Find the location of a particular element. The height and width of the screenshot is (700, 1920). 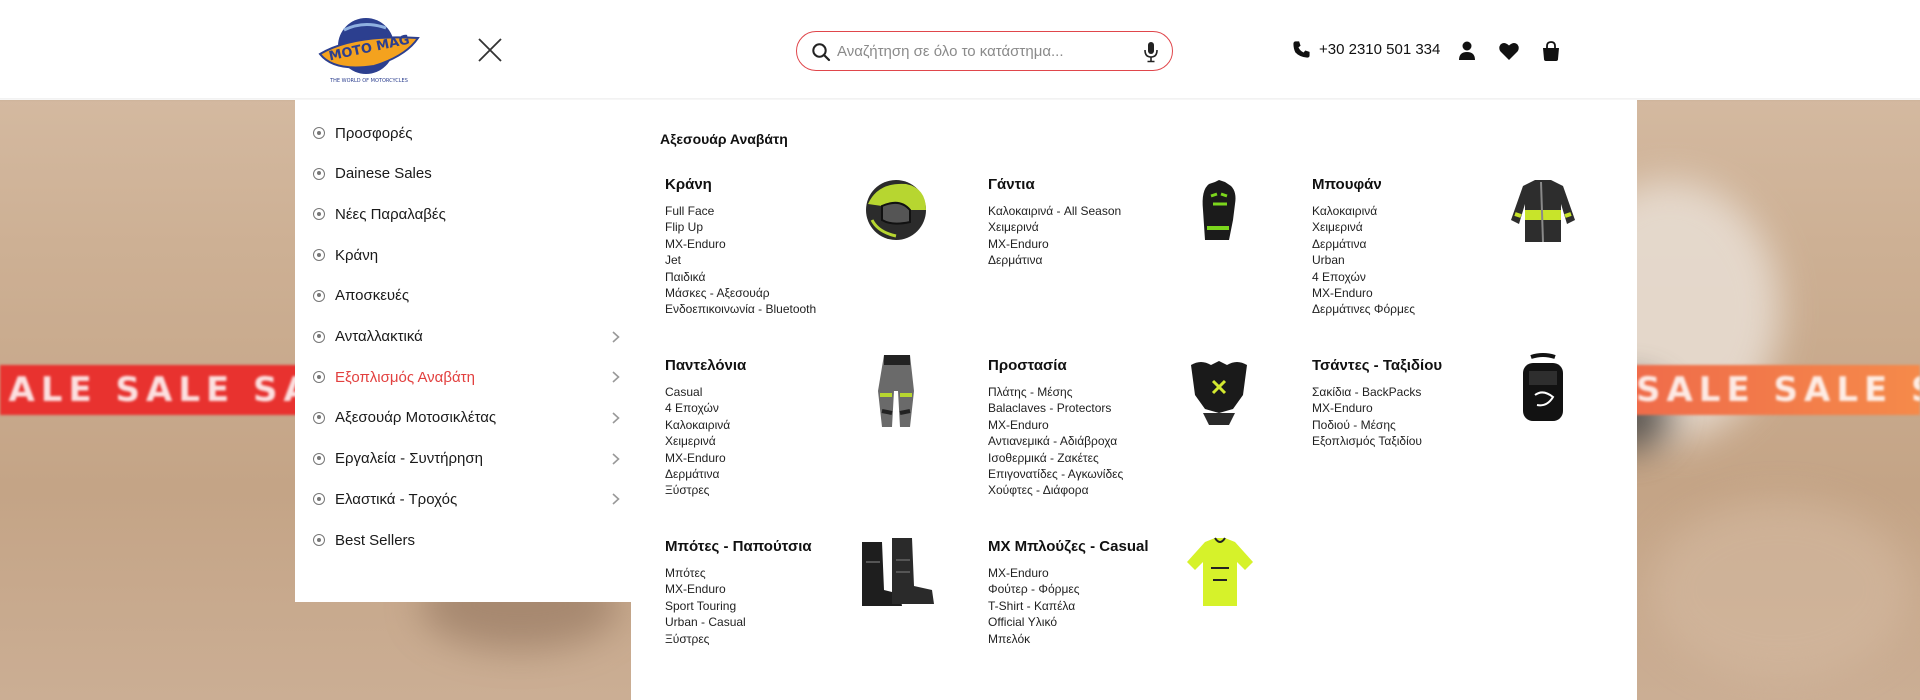

menu-item-3: Κράνη is located at coordinates (468, 255).